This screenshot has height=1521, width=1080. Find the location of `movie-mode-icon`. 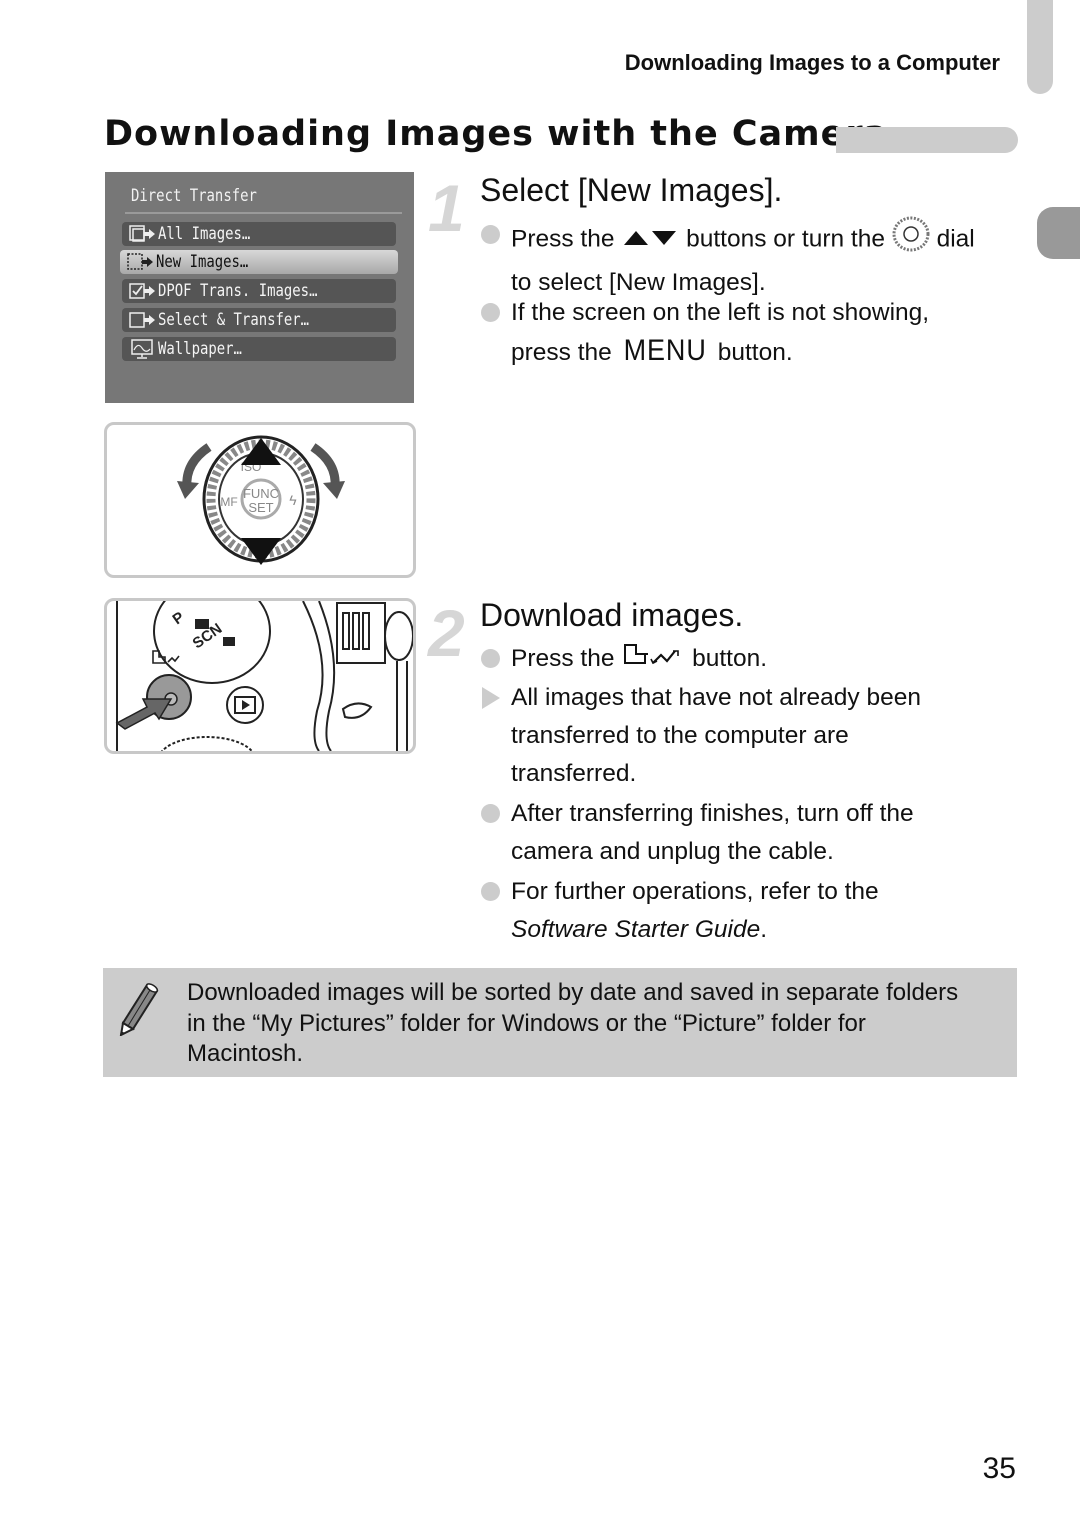

movie-mode-icon is located at coordinates (229, 641).